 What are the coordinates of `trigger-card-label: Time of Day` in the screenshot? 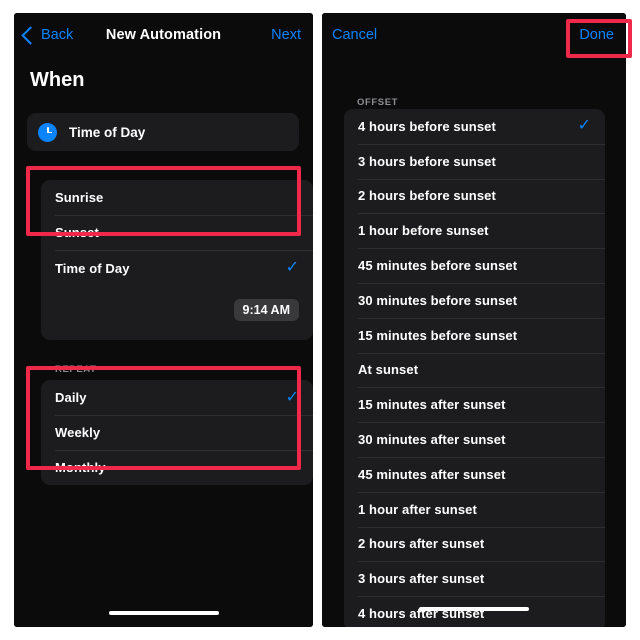 It's located at (107, 132).